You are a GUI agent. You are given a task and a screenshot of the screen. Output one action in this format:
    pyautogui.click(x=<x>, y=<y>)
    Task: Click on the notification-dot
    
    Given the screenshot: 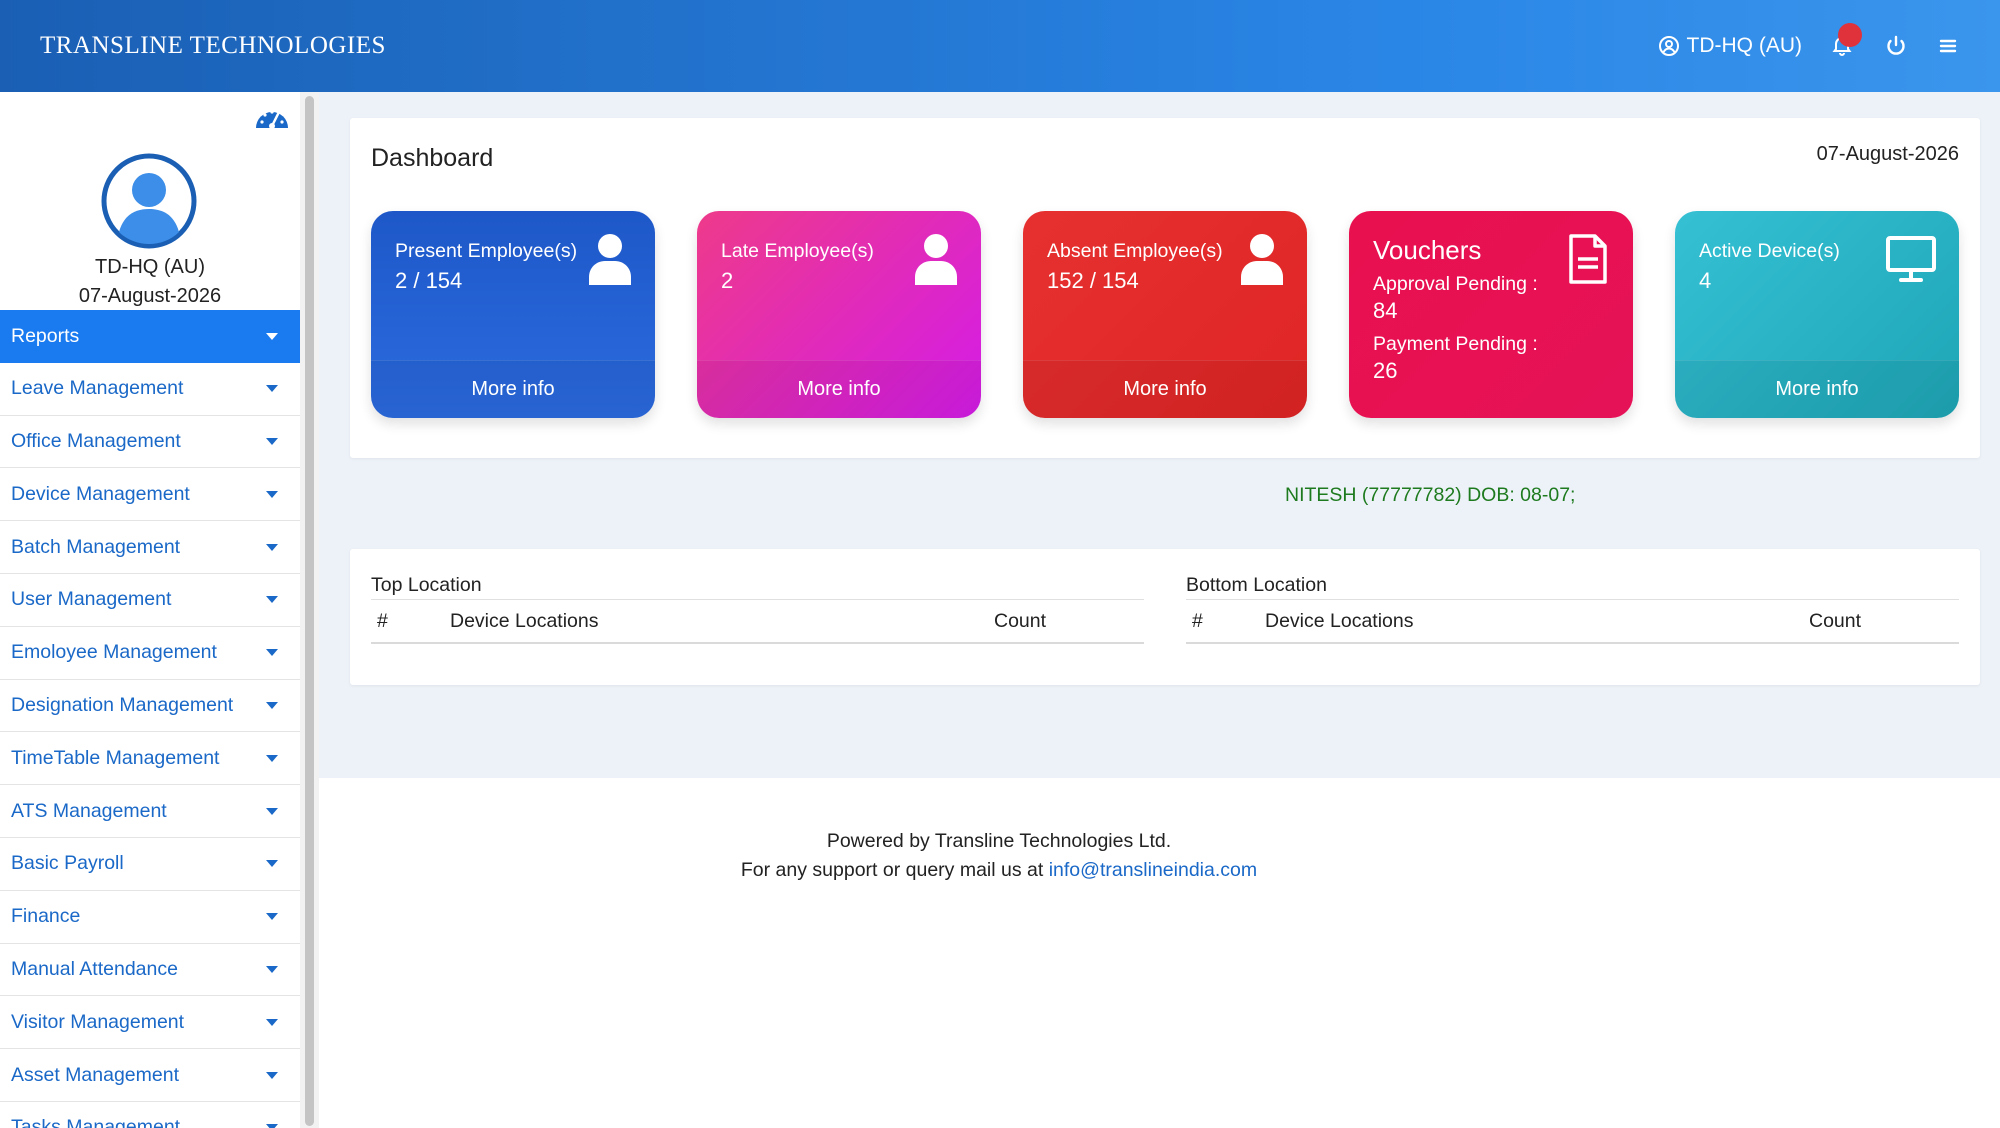 What is the action you would take?
    pyautogui.click(x=1850, y=35)
    